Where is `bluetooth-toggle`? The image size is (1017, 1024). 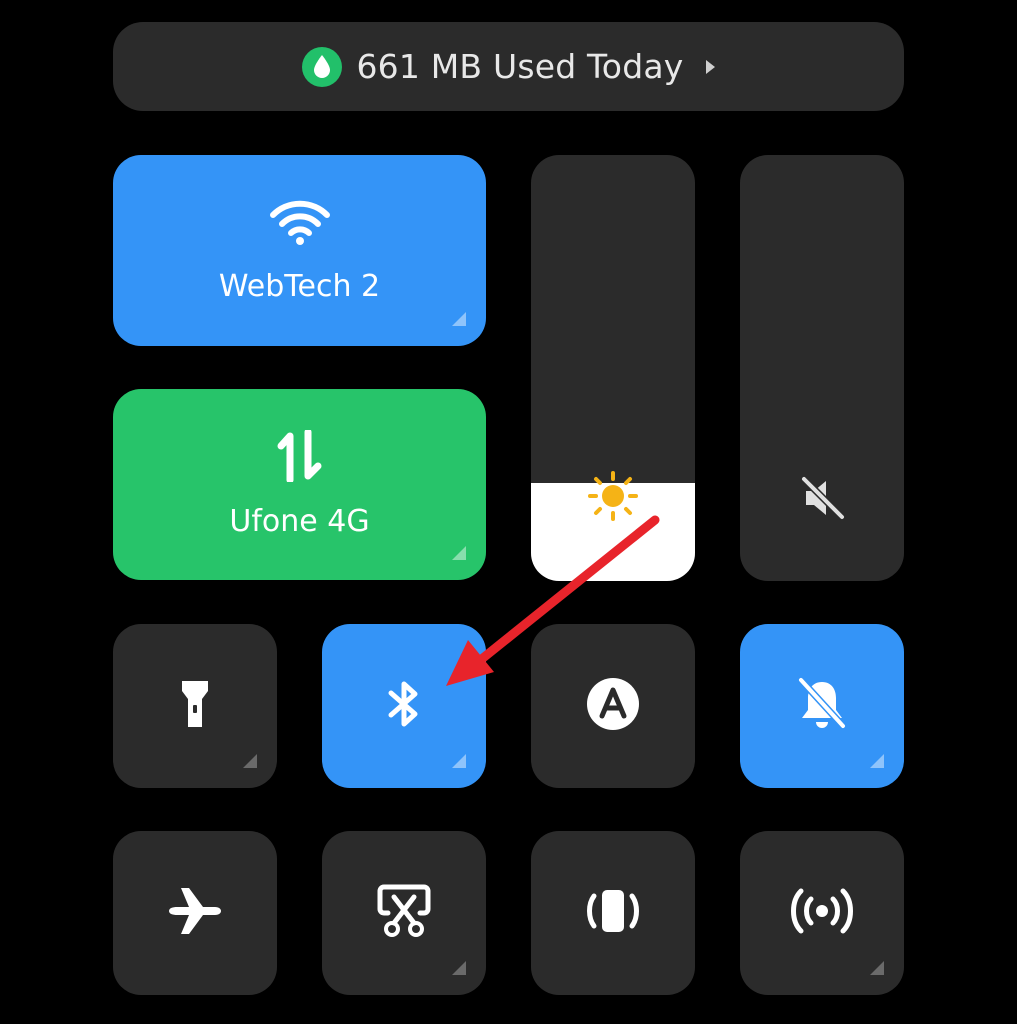
bluetooth-toggle is located at coordinates (404, 706).